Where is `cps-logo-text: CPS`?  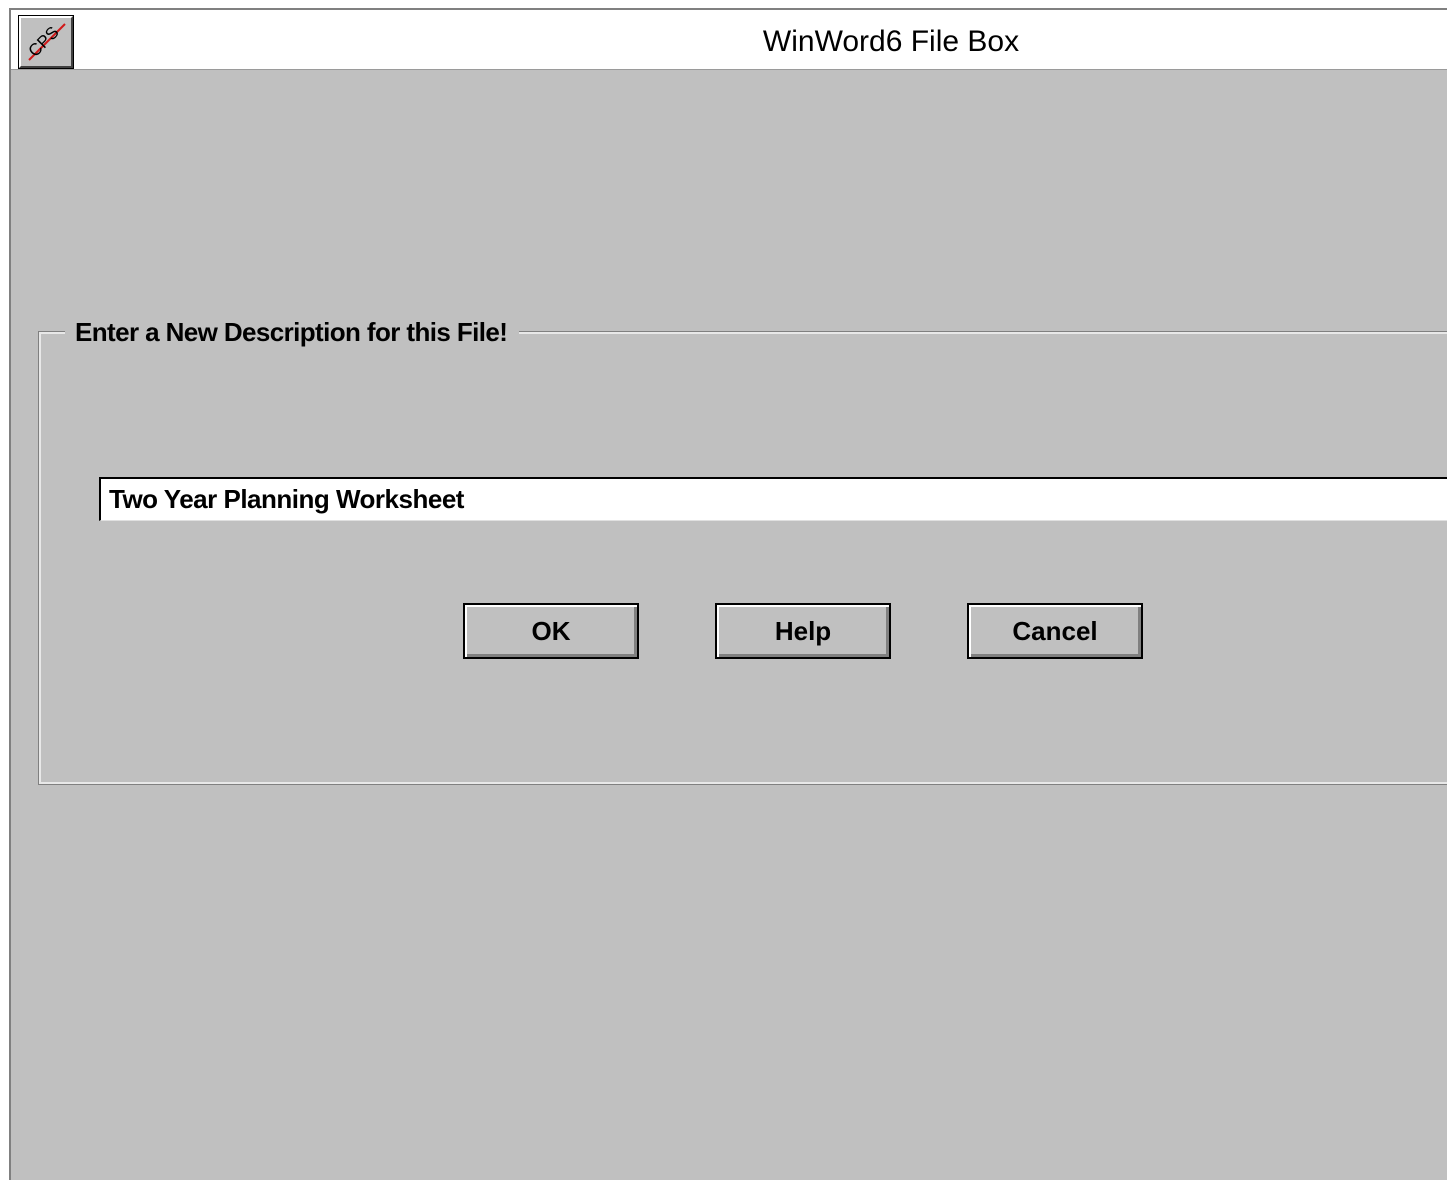 cps-logo-text: CPS is located at coordinates (44, 42).